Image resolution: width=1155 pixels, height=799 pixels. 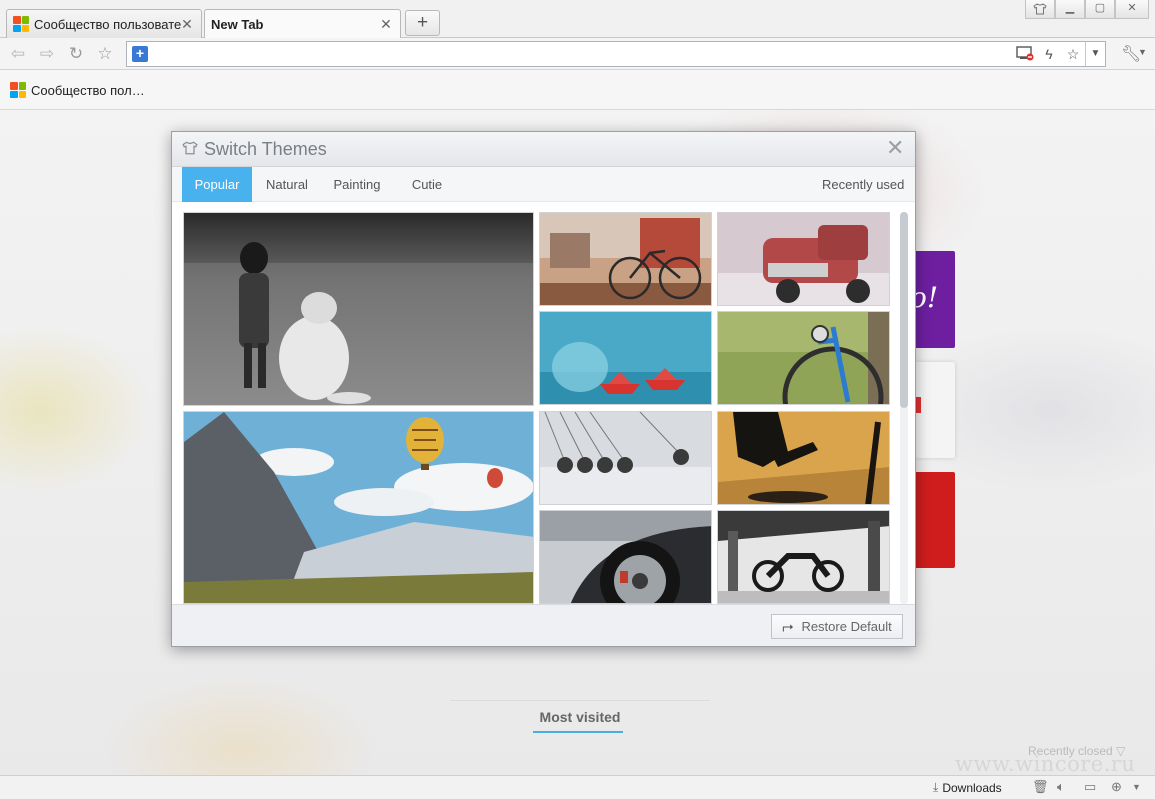 I want to click on theme-thumb-blue-bicycle, so click(x=803, y=358).